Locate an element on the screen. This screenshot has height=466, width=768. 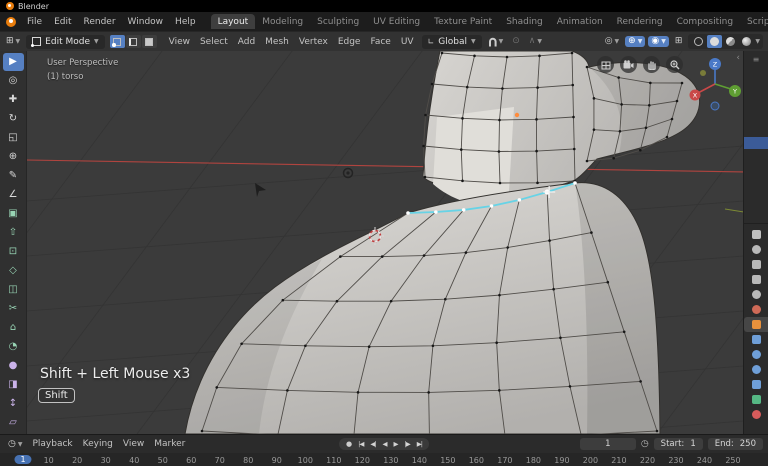
mode-dropdown: Edit Mode ▼ is located at coordinates (65, 41).